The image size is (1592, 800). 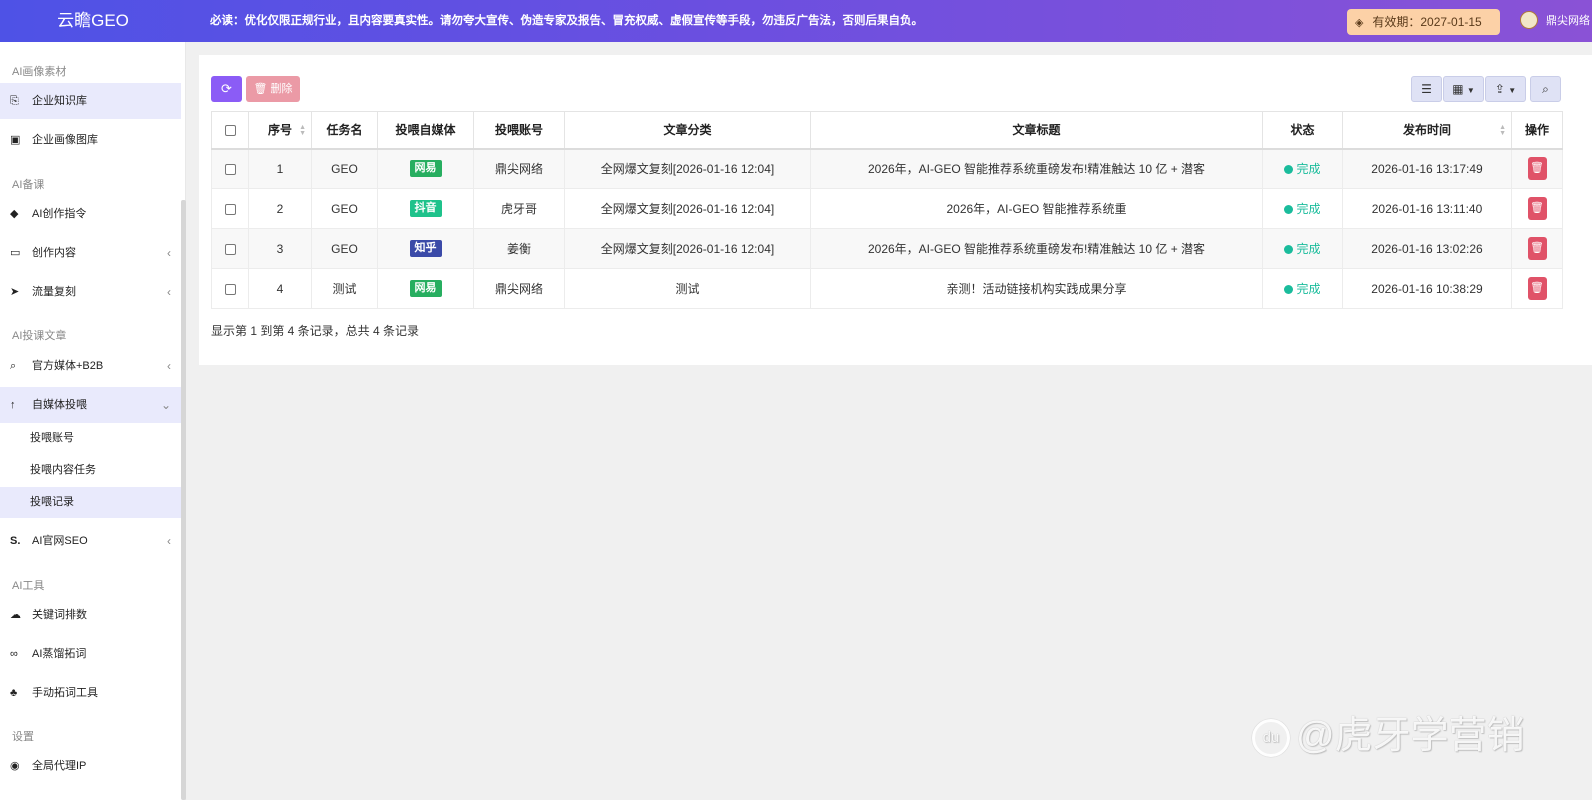 I want to click on avatar, so click(x=1529, y=20).